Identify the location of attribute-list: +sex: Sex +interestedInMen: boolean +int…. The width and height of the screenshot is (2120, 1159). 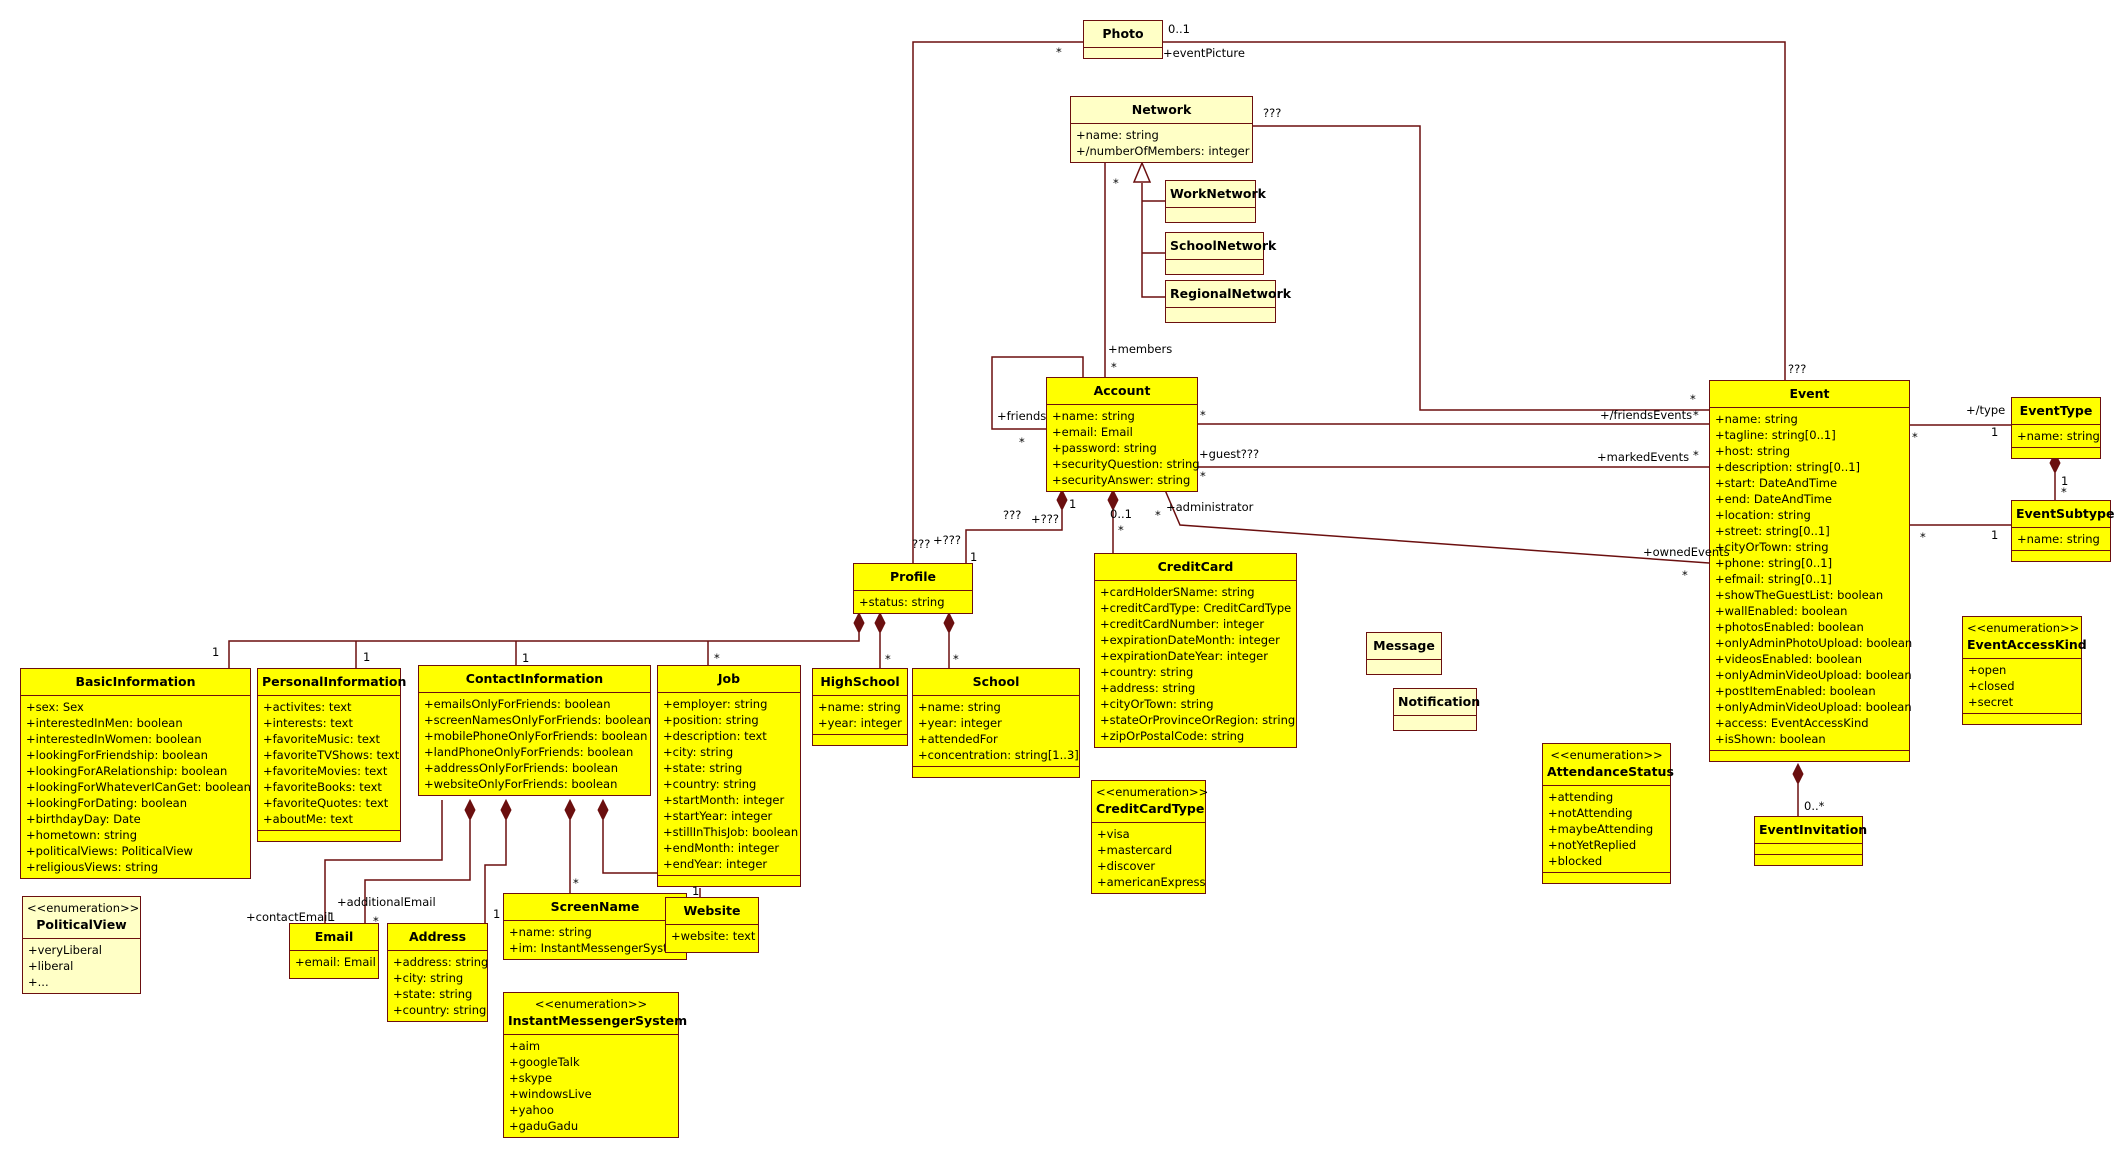
(138, 787).